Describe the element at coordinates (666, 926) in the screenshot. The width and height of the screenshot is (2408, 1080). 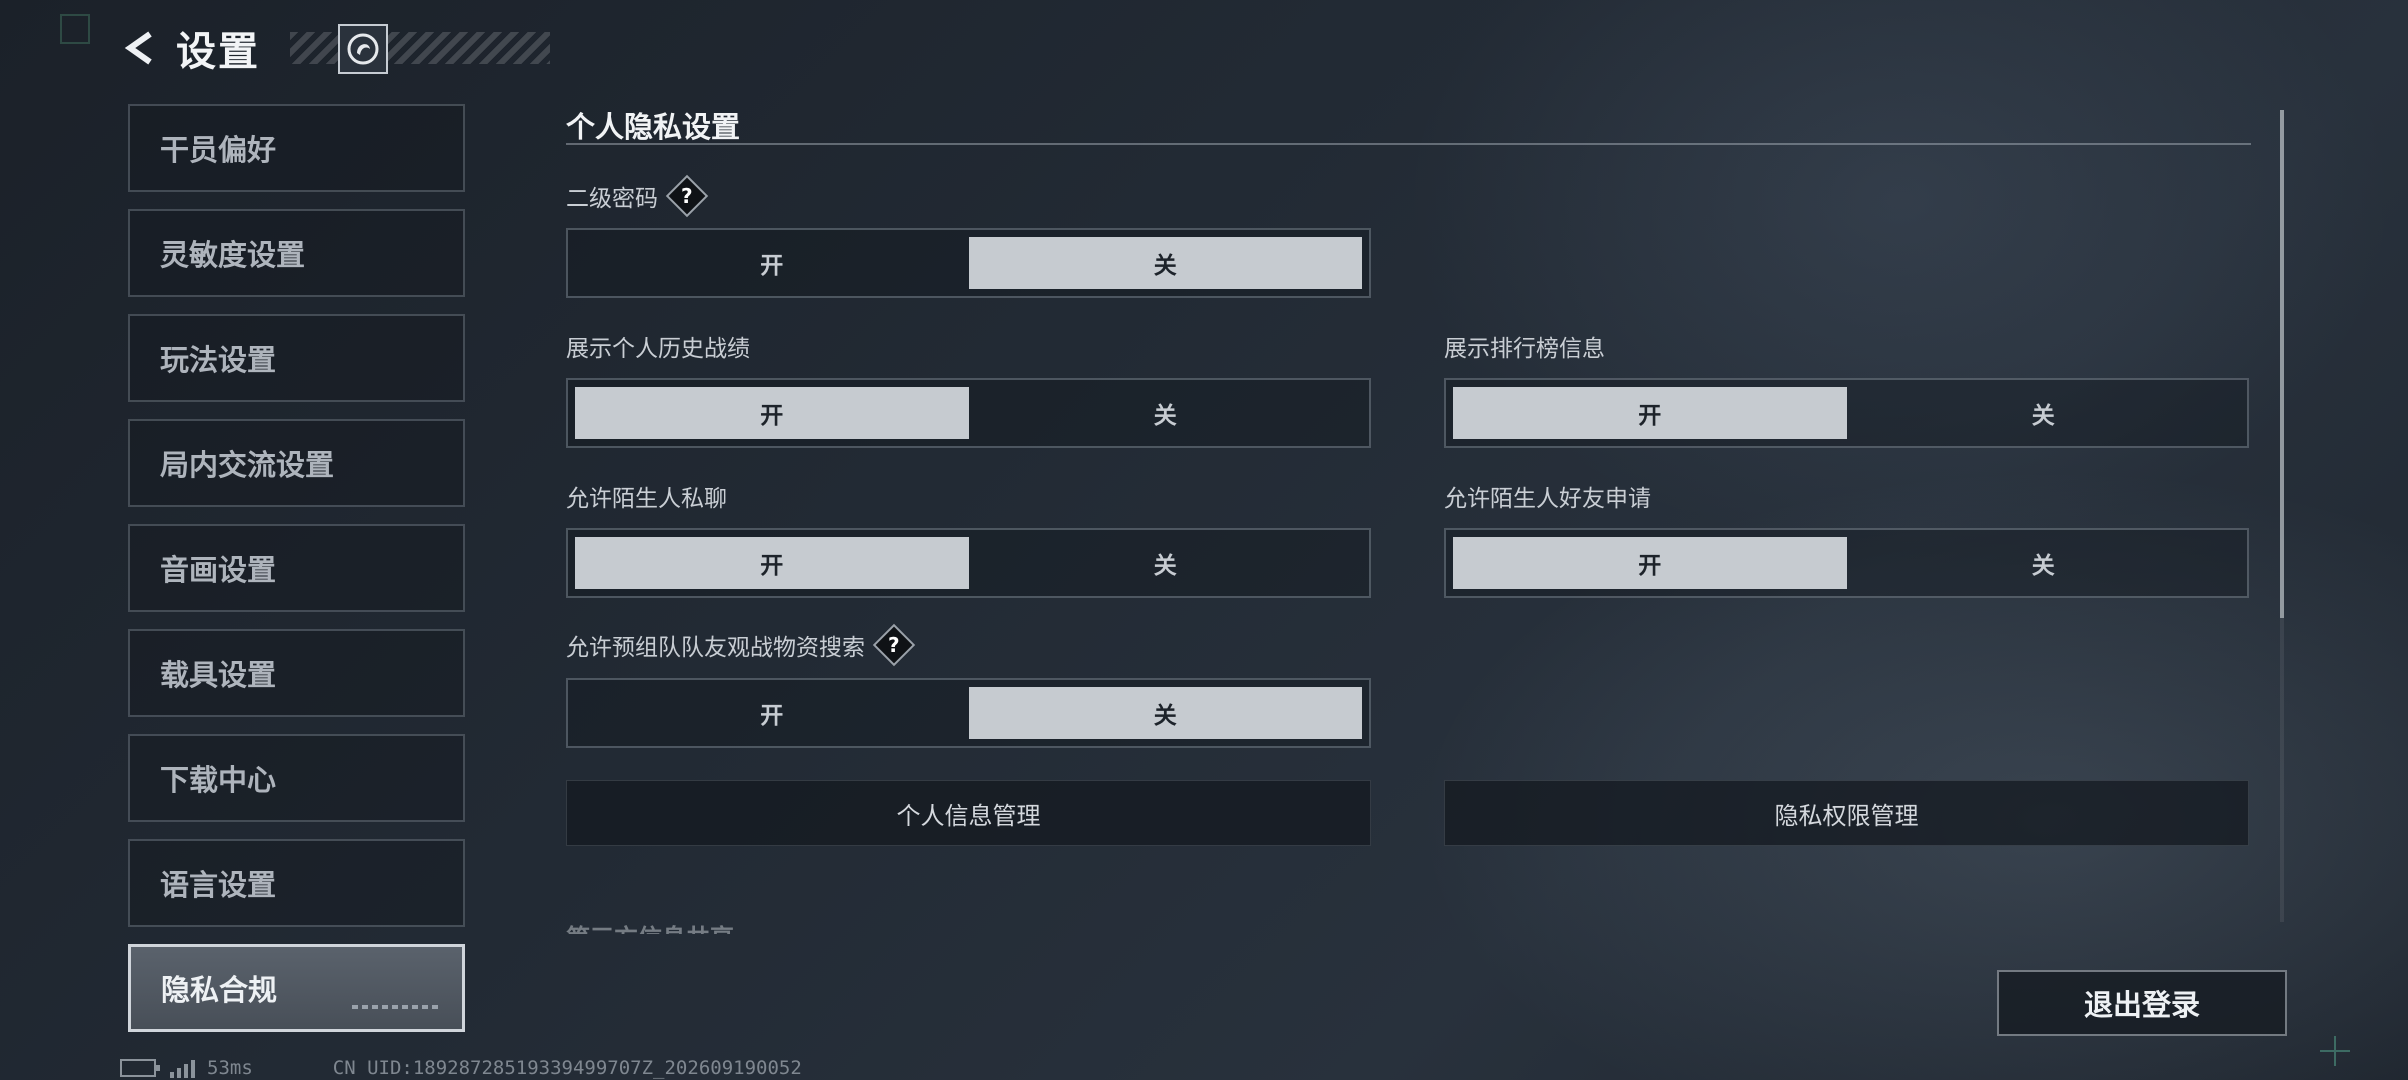
I see `next-section-title-partial: 第三方信息共享` at that location.